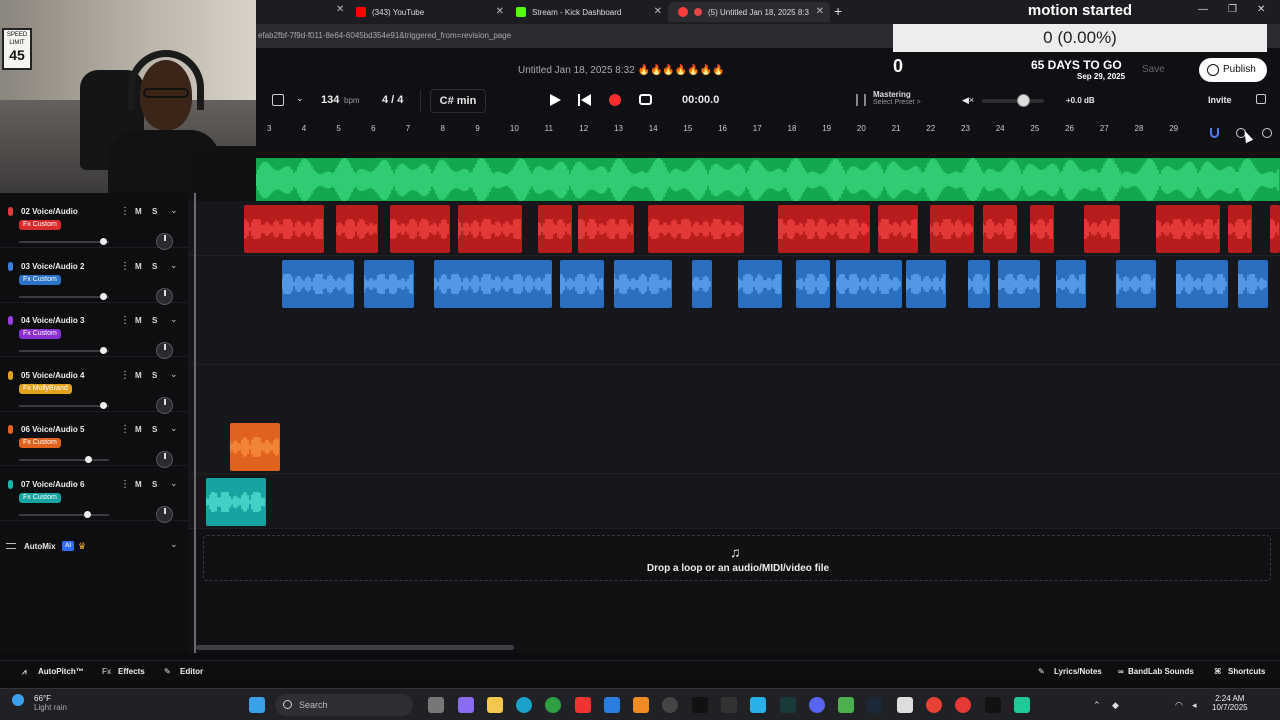 The image size is (1280, 720). I want to click on horizontal-scrollbar, so click(355, 647).